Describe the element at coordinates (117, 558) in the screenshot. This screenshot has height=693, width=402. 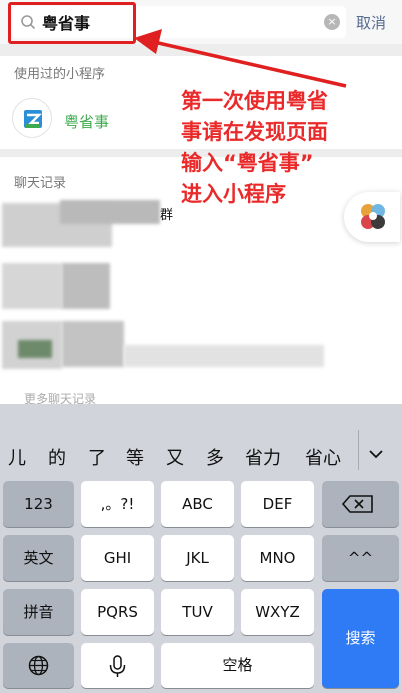
I see `key-ghi: GHI` at that location.